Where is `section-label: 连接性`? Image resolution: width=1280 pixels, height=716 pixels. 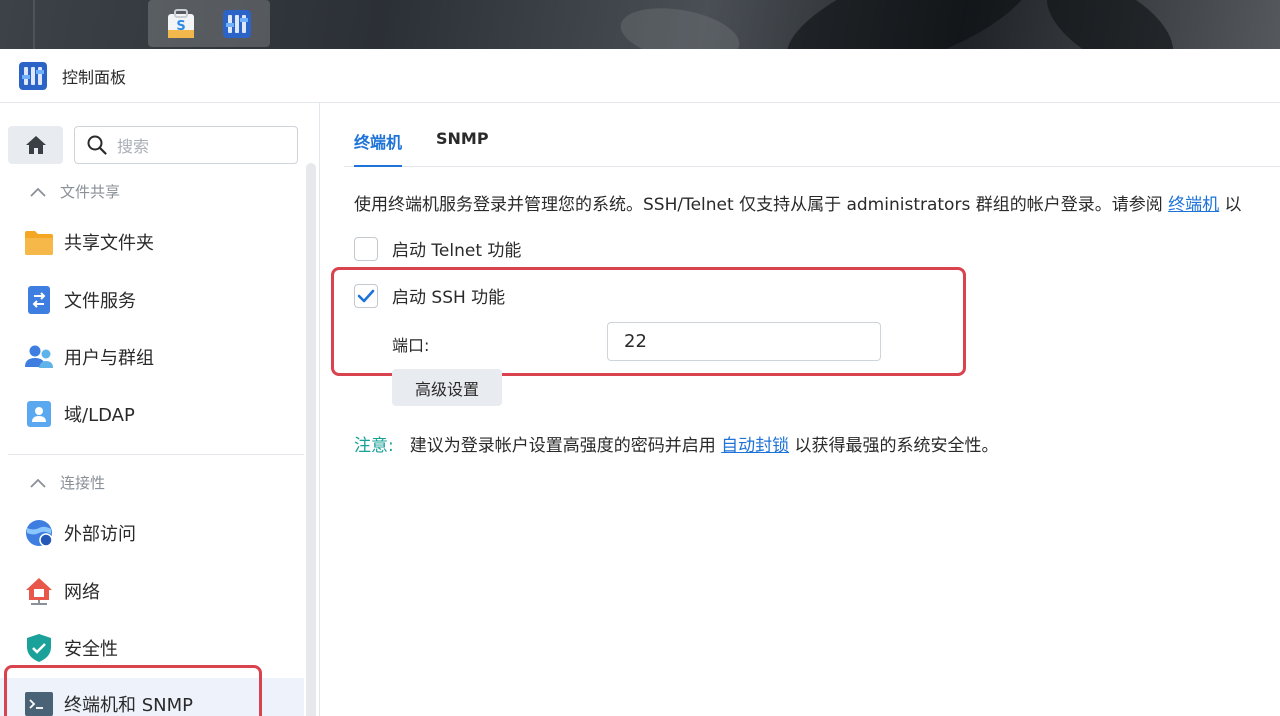 section-label: 连接性 is located at coordinates (83, 483).